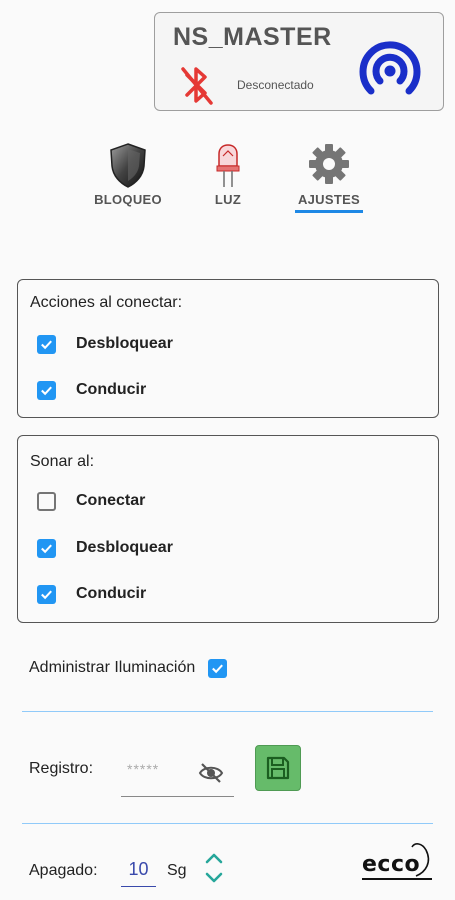  I want to click on broadcast-signal-icon, so click(390, 68).